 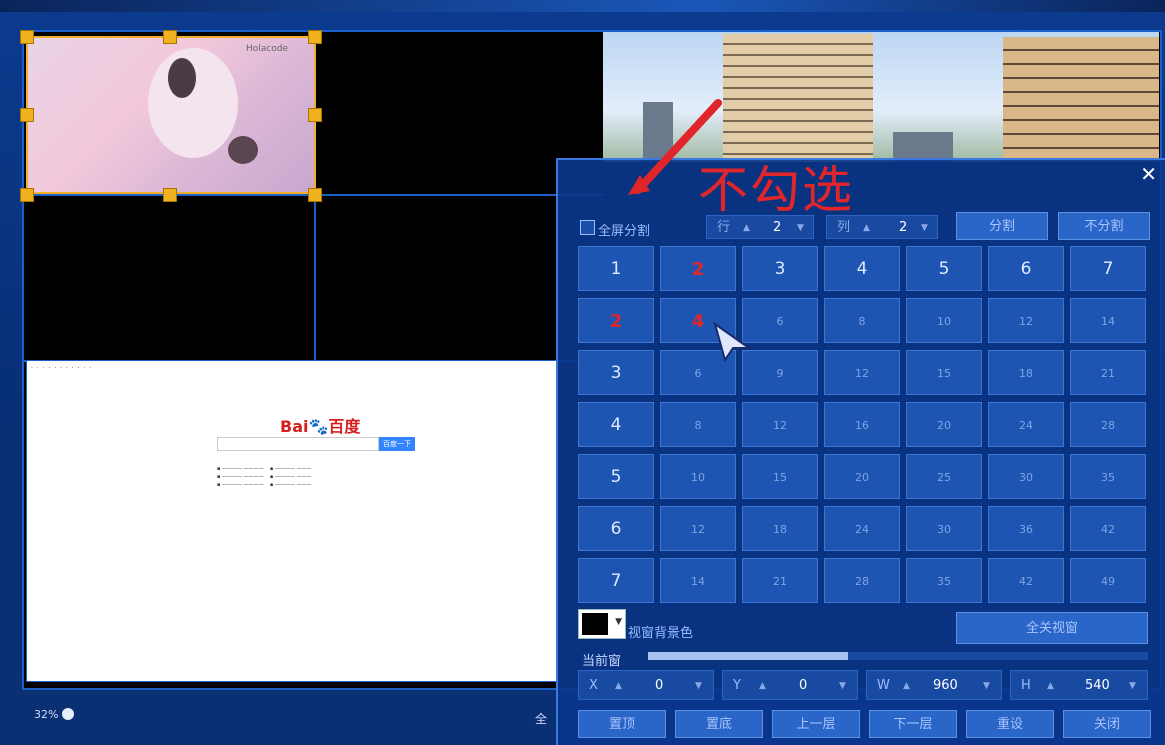 What do you see at coordinates (1026, 476) in the screenshot?
I see `grid-cell-r5-c6: 30` at bounding box center [1026, 476].